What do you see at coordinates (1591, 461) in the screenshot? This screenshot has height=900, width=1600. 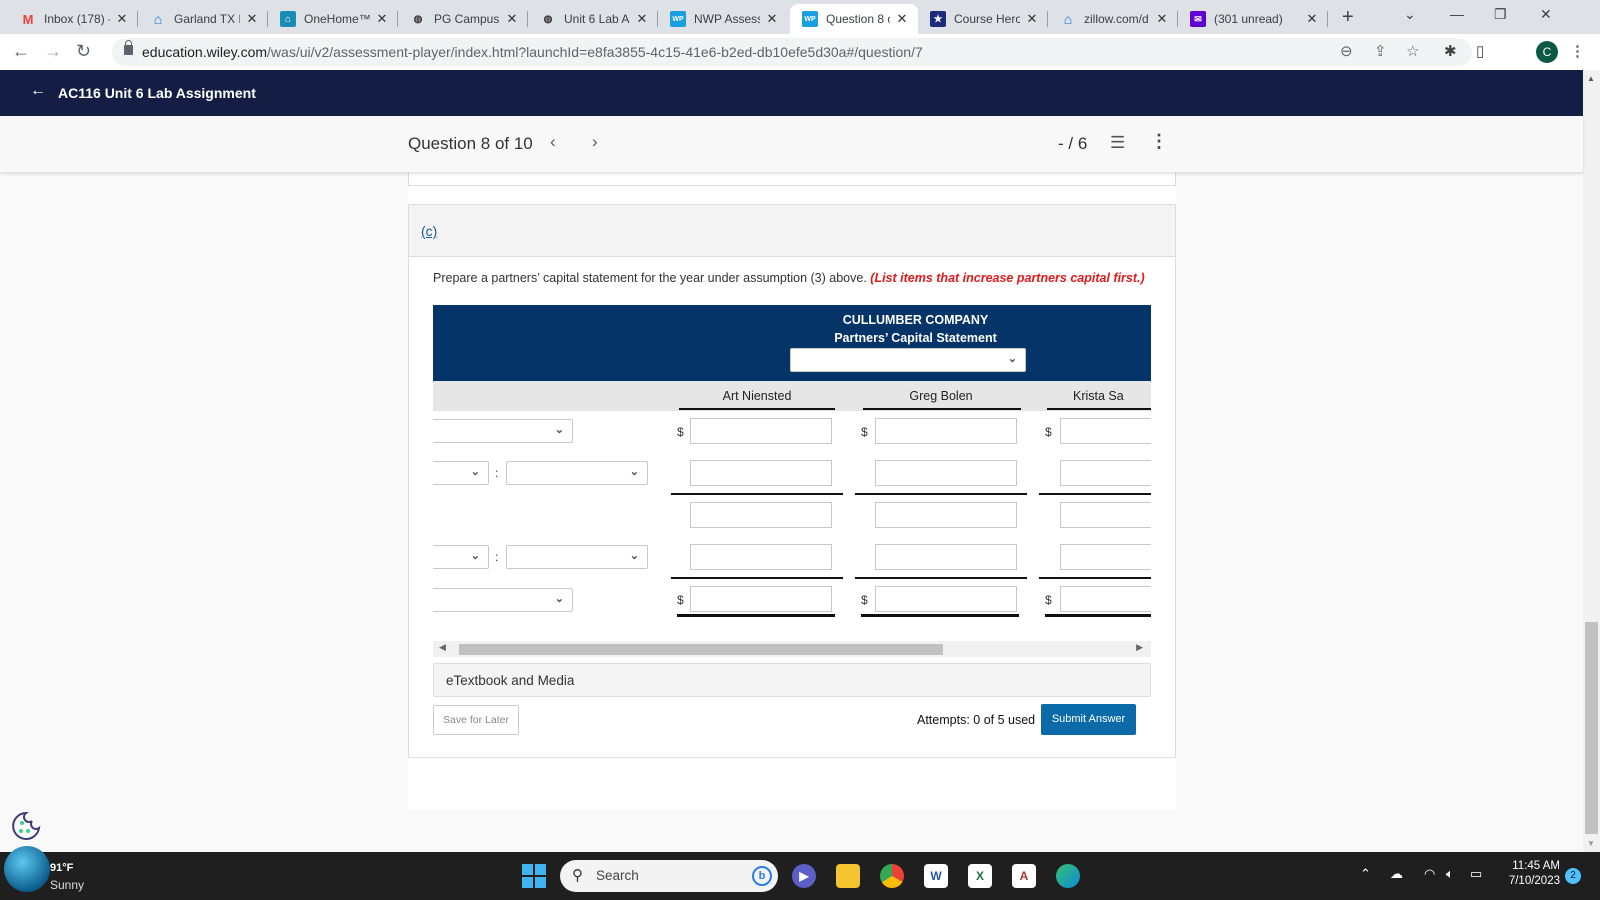 I see `page-vertical-scrollbar: ▲ ▼` at bounding box center [1591, 461].